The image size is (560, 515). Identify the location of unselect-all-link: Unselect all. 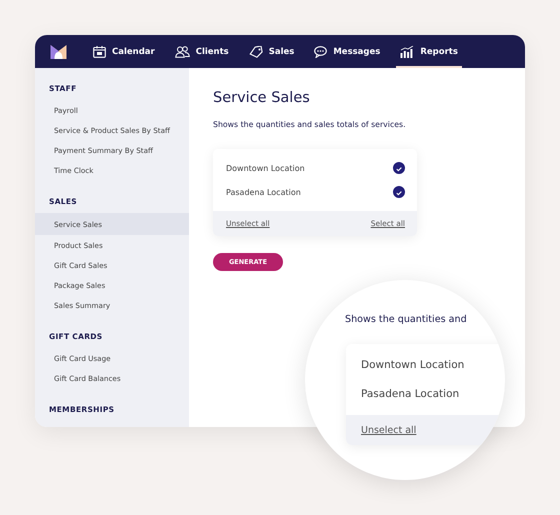
(388, 430).